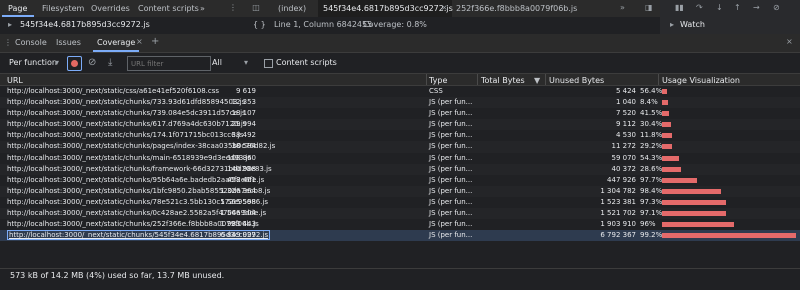 Image resolution: width=800 pixels, height=290 pixels. Describe the element at coordinates (625, 124) in the screenshot. I see `unused-bytes-cell: 9 112` at that location.